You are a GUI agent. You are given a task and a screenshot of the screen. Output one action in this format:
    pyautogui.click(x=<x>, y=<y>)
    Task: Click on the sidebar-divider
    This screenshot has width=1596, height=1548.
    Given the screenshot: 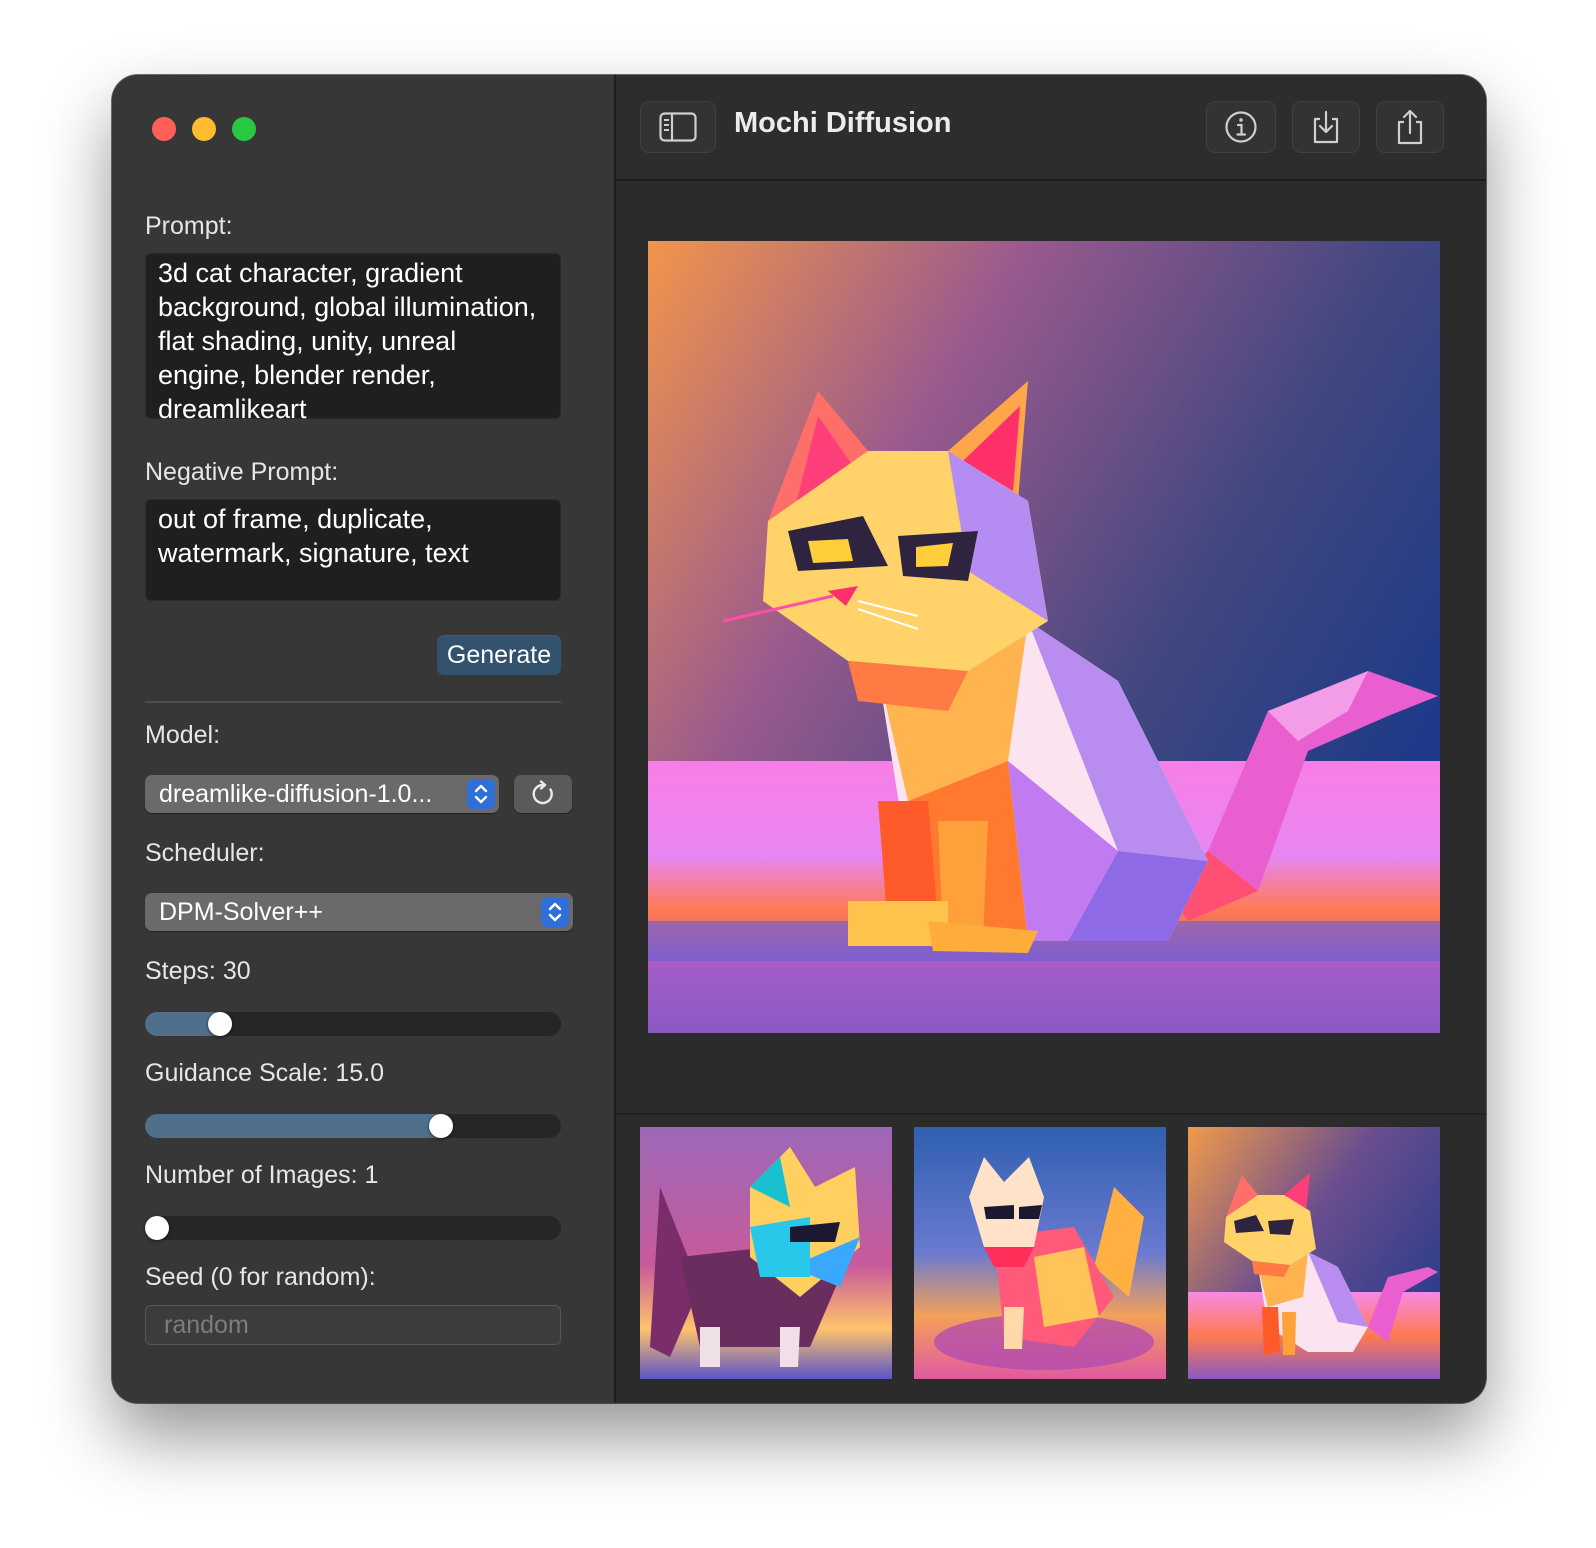 What is the action you would take?
    pyautogui.click(x=353, y=702)
    